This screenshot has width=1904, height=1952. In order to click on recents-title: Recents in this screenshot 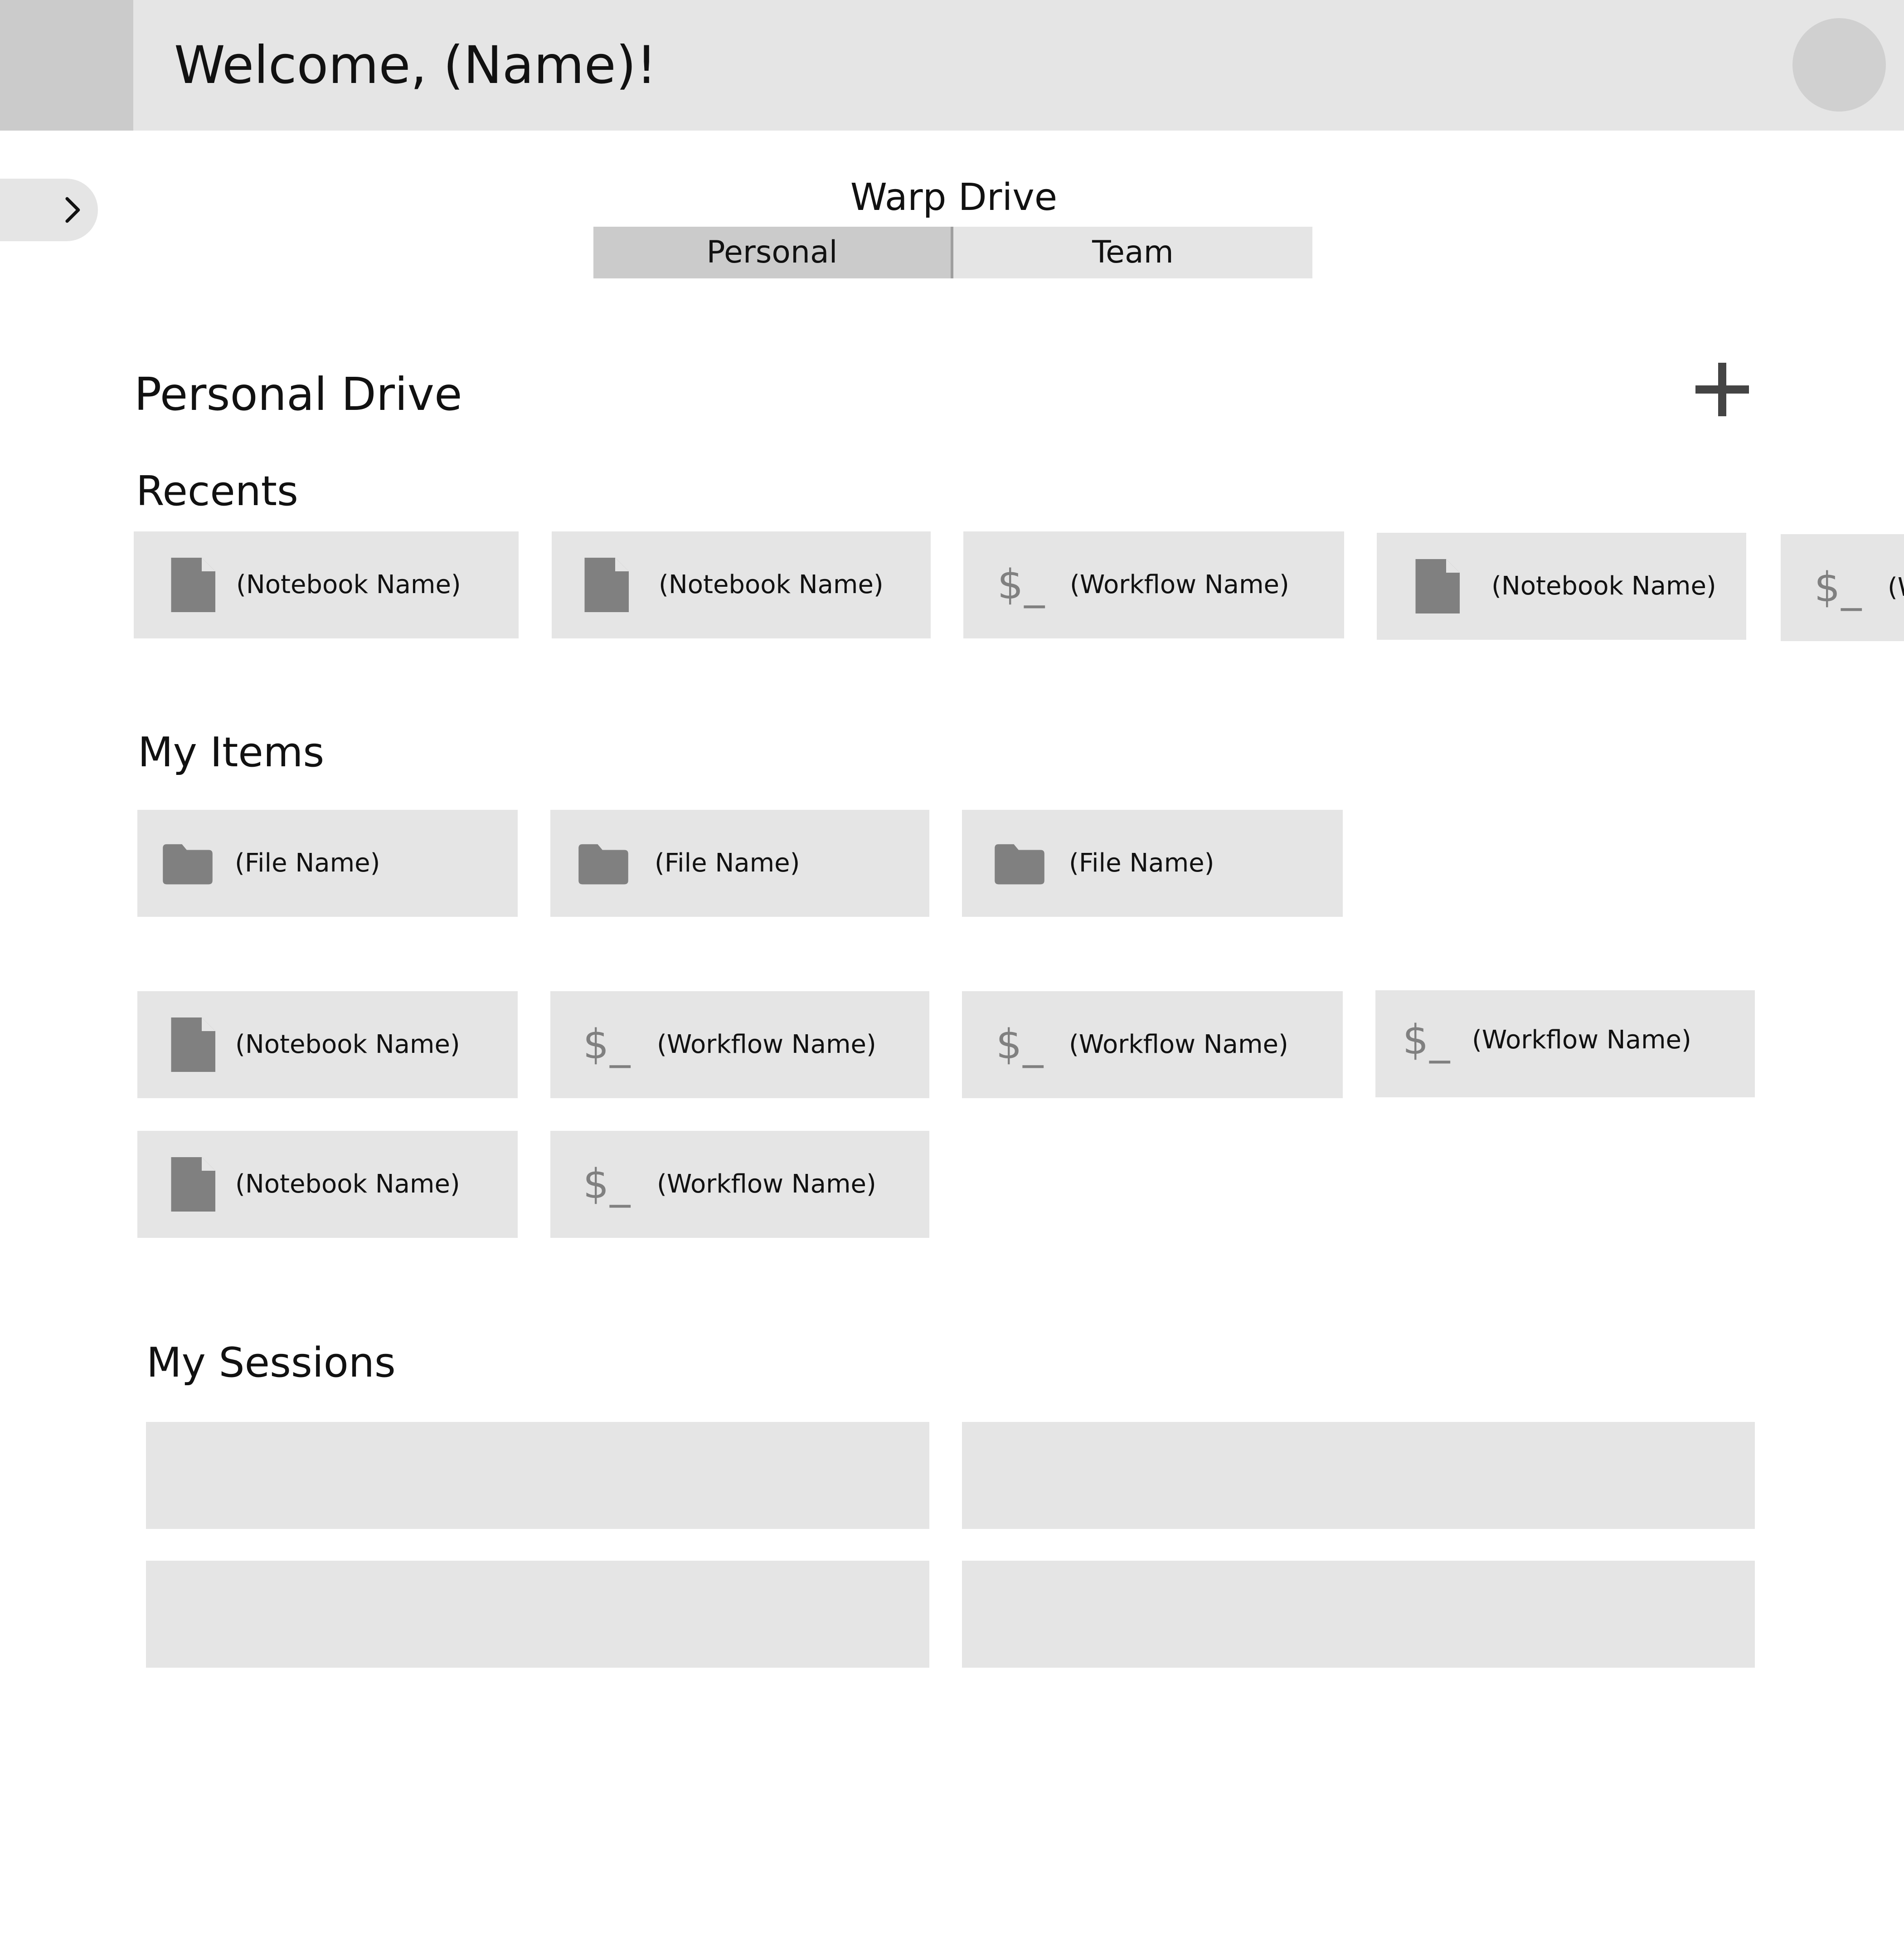, I will do `click(217, 491)`.